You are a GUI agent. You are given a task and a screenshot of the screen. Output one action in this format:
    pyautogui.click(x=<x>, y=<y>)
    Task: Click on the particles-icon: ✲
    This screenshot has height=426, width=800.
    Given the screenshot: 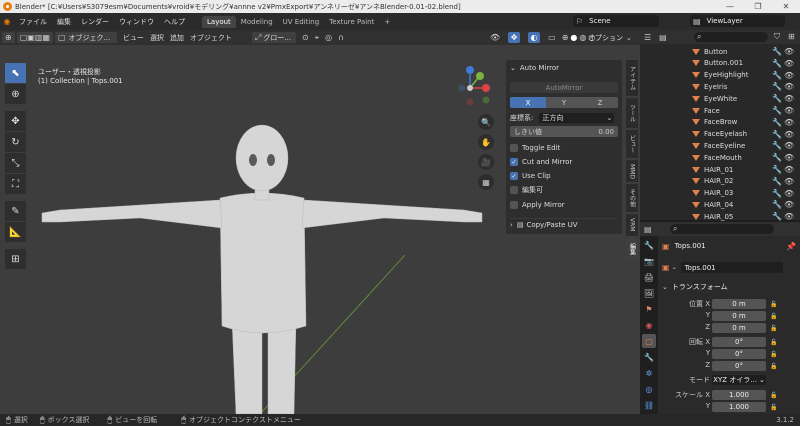 What is the action you would take?
    pyautogui.click(x=649, y=373)
    